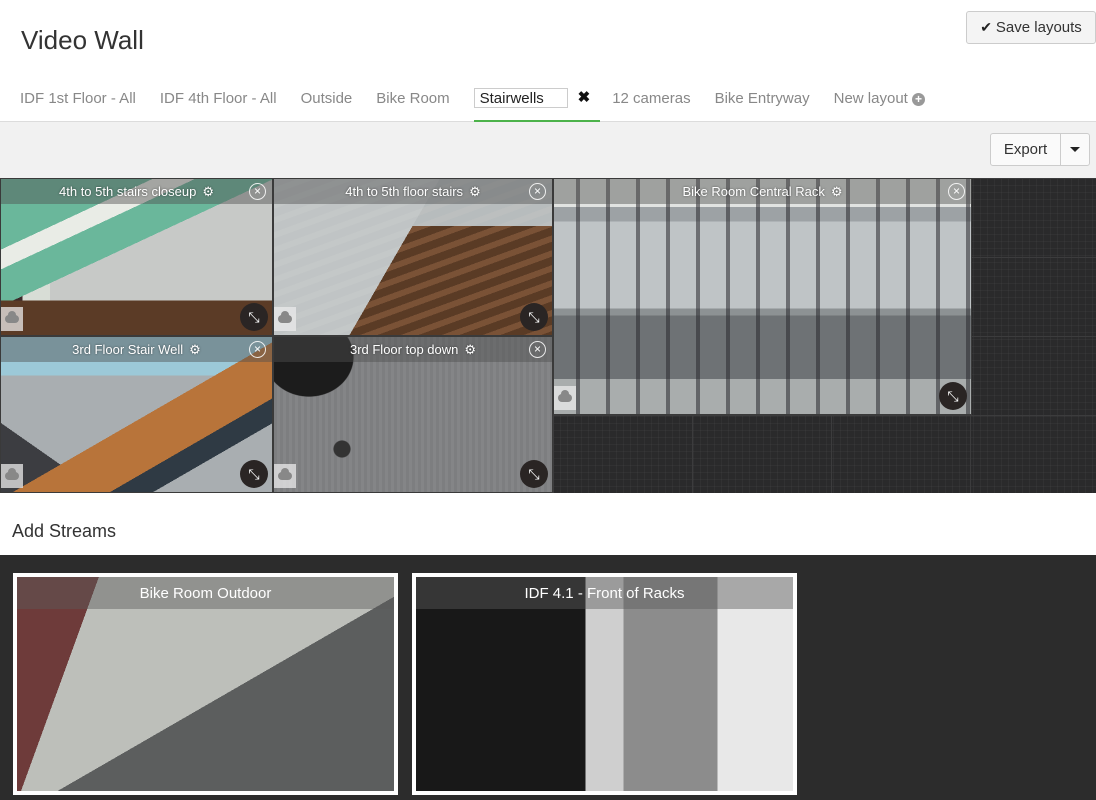 This screenshot has width=1096, height=800. I want to click on camera-tile: 3rd Floor Stair Well ⚙ × ⤡, so click(136, 414).